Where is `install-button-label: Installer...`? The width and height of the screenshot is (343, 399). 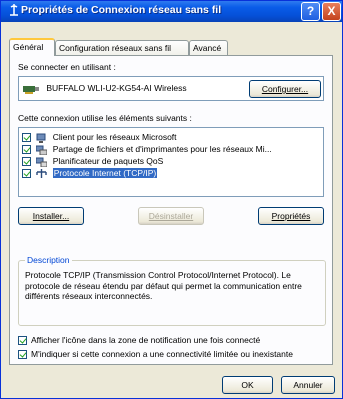
install-button-label: Installer... is located at coordinates (51, 216).